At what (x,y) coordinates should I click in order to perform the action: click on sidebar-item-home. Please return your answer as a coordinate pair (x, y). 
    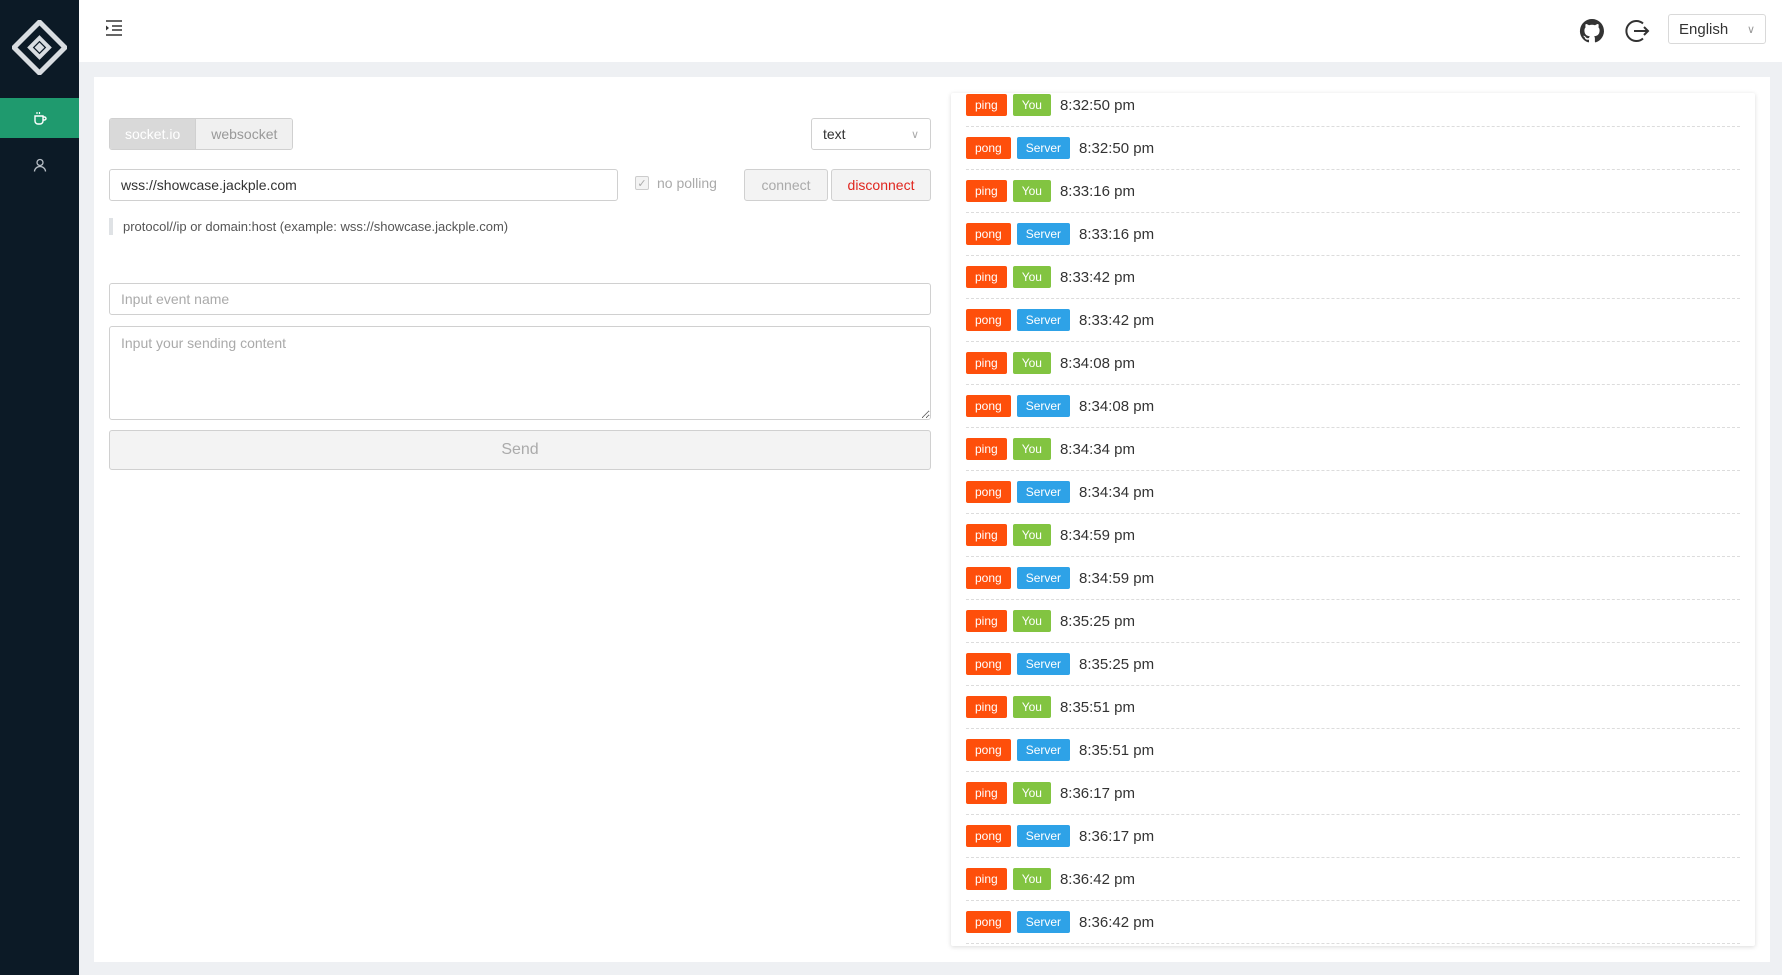
    Looking at the image, I should click on (39, 118).